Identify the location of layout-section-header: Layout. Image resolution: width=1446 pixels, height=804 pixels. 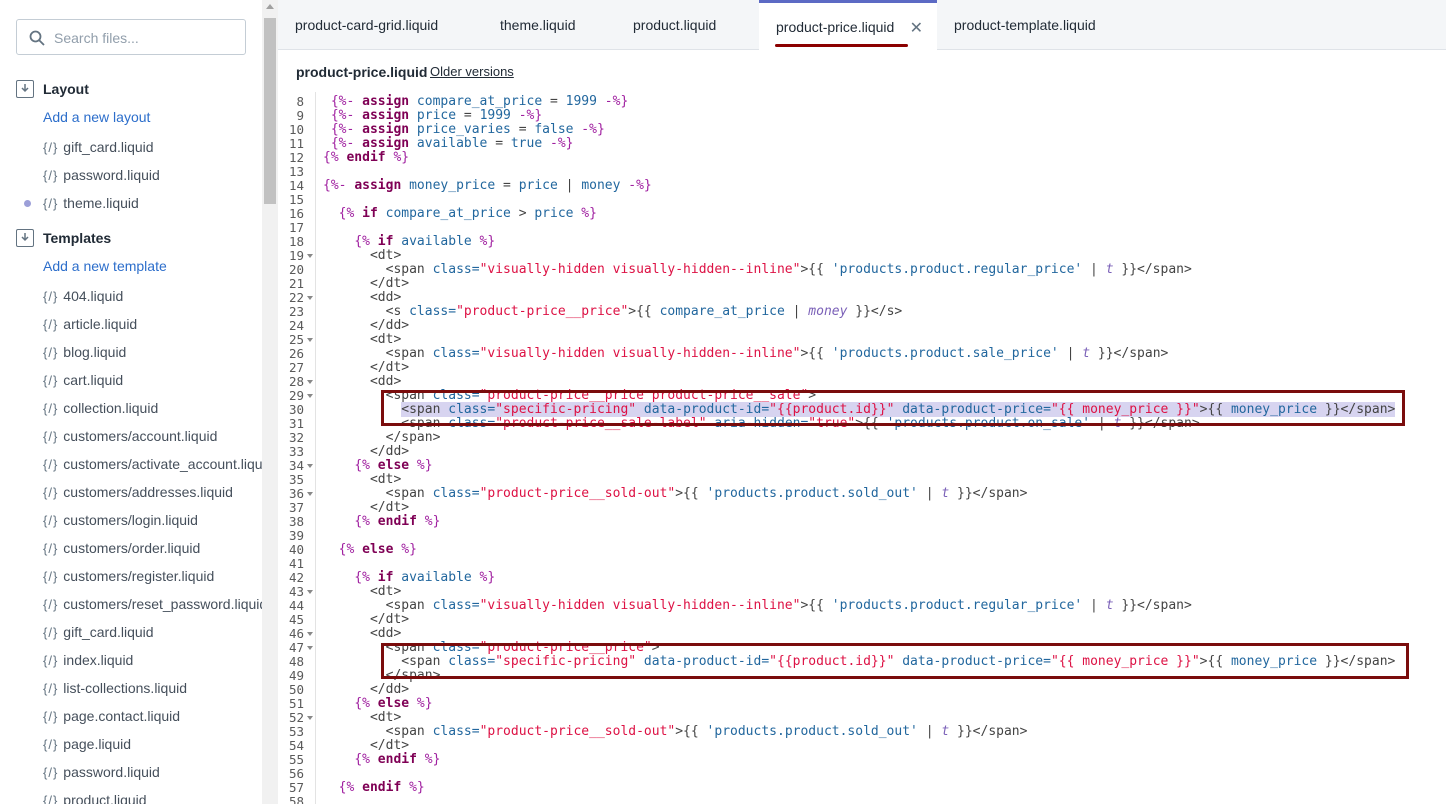
(52, 89).